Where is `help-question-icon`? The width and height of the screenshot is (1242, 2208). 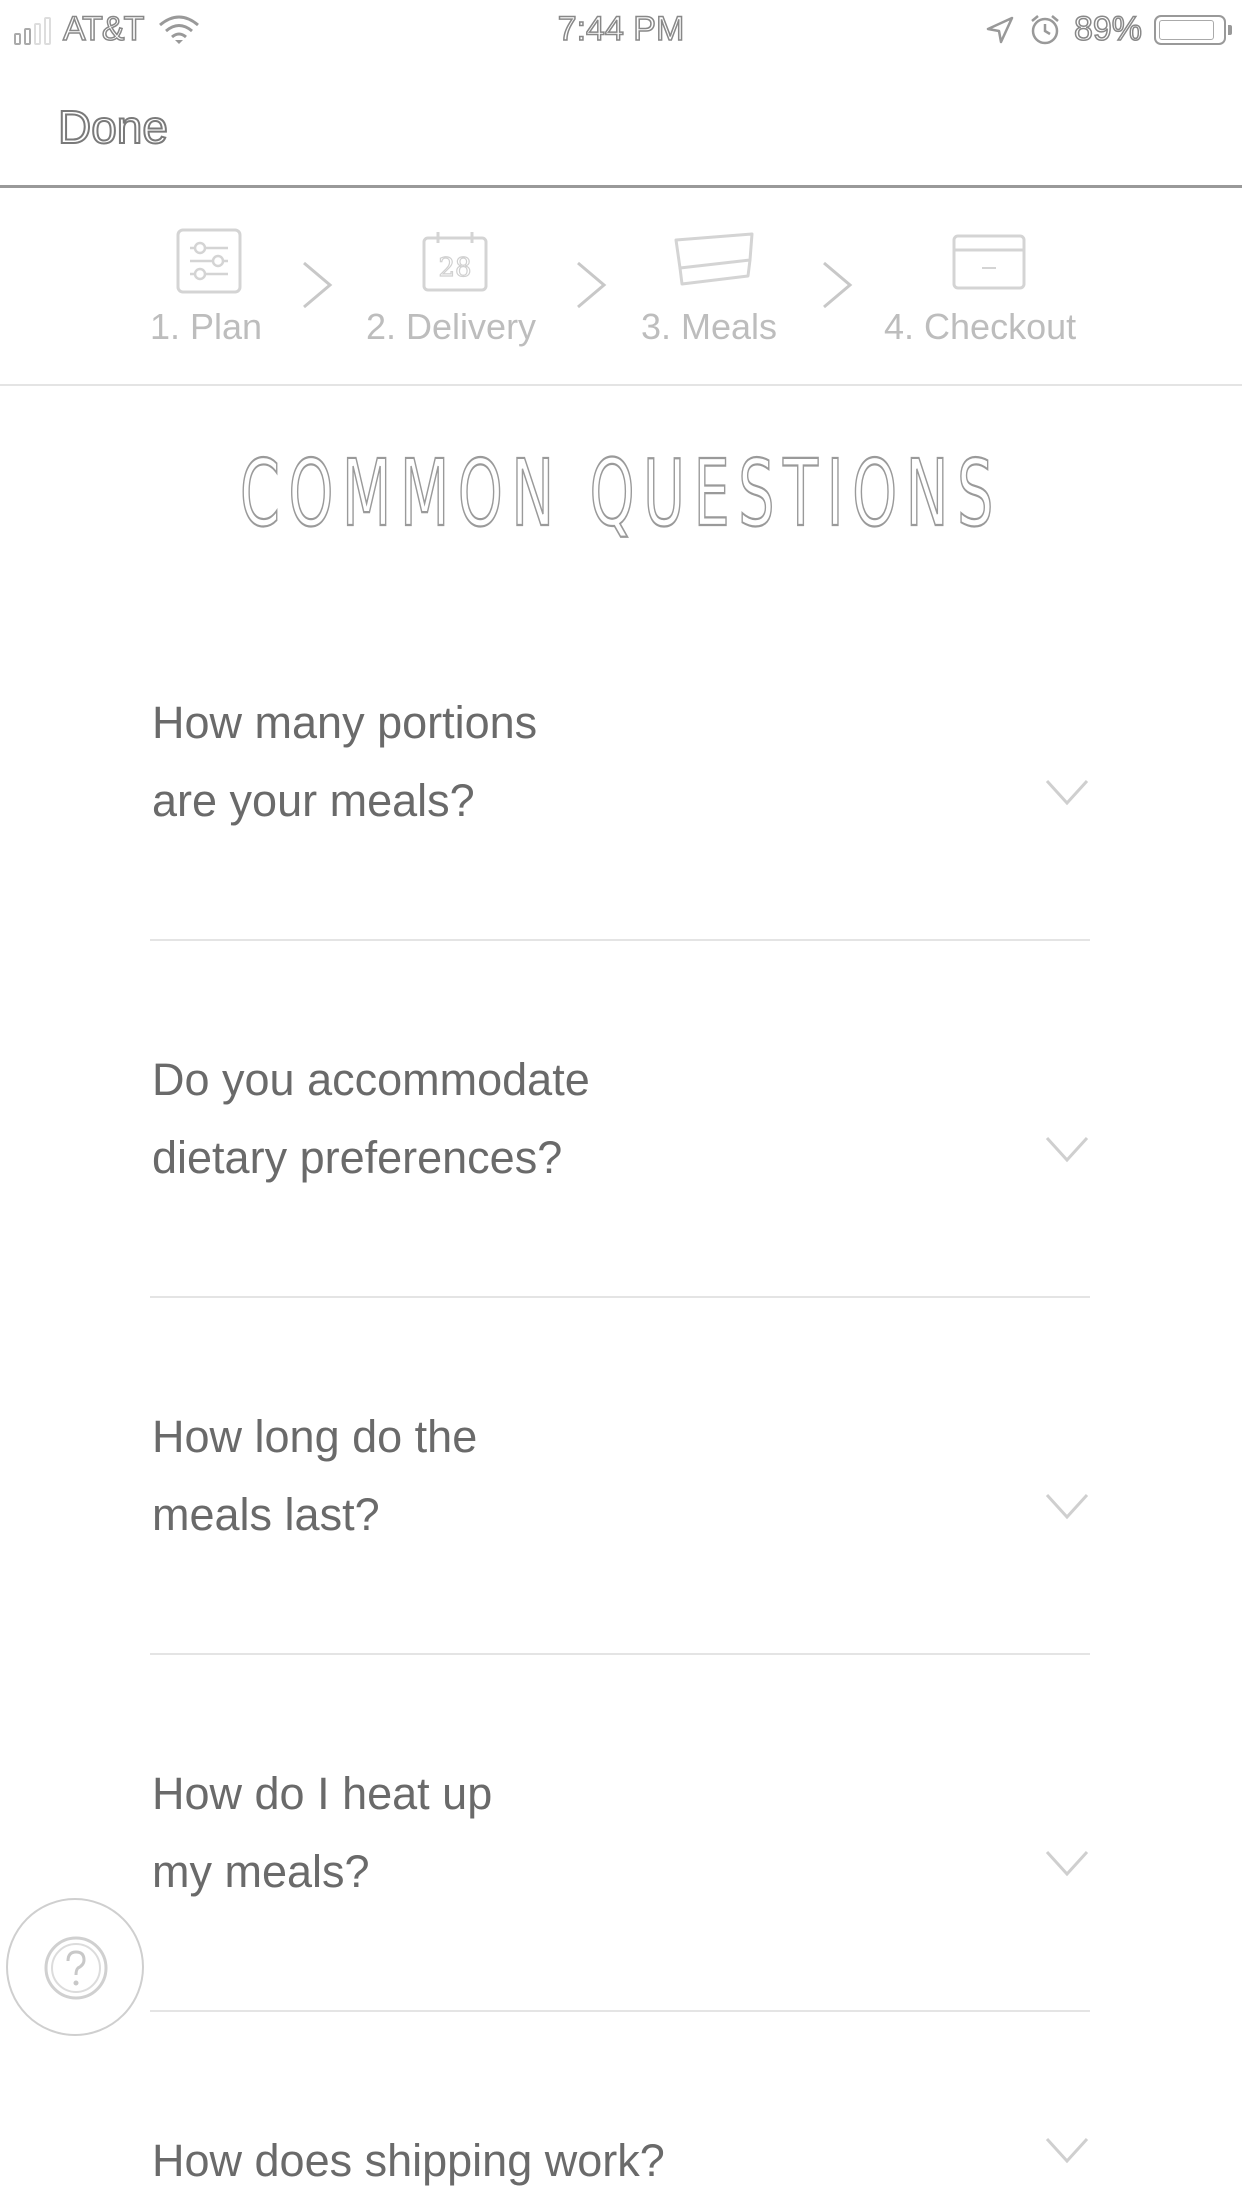 help-question-icon is located at coordinates (76, 1968).